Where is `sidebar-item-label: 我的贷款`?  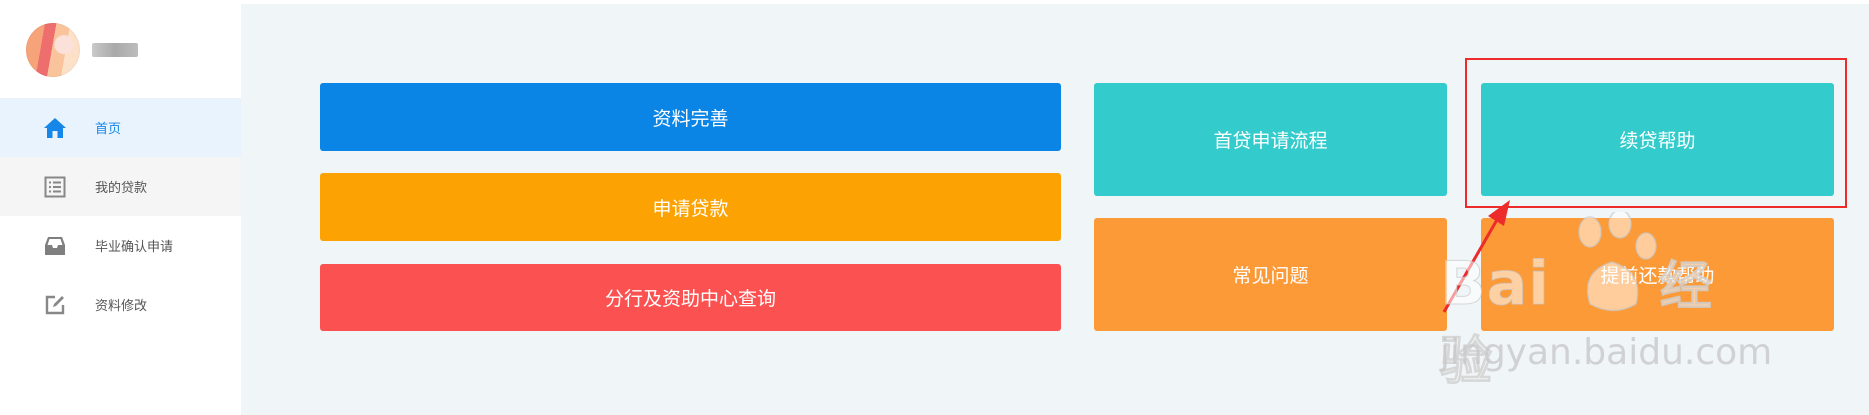 sidebar-item-label: 我的贷款 is located at coordinates (121, 188).